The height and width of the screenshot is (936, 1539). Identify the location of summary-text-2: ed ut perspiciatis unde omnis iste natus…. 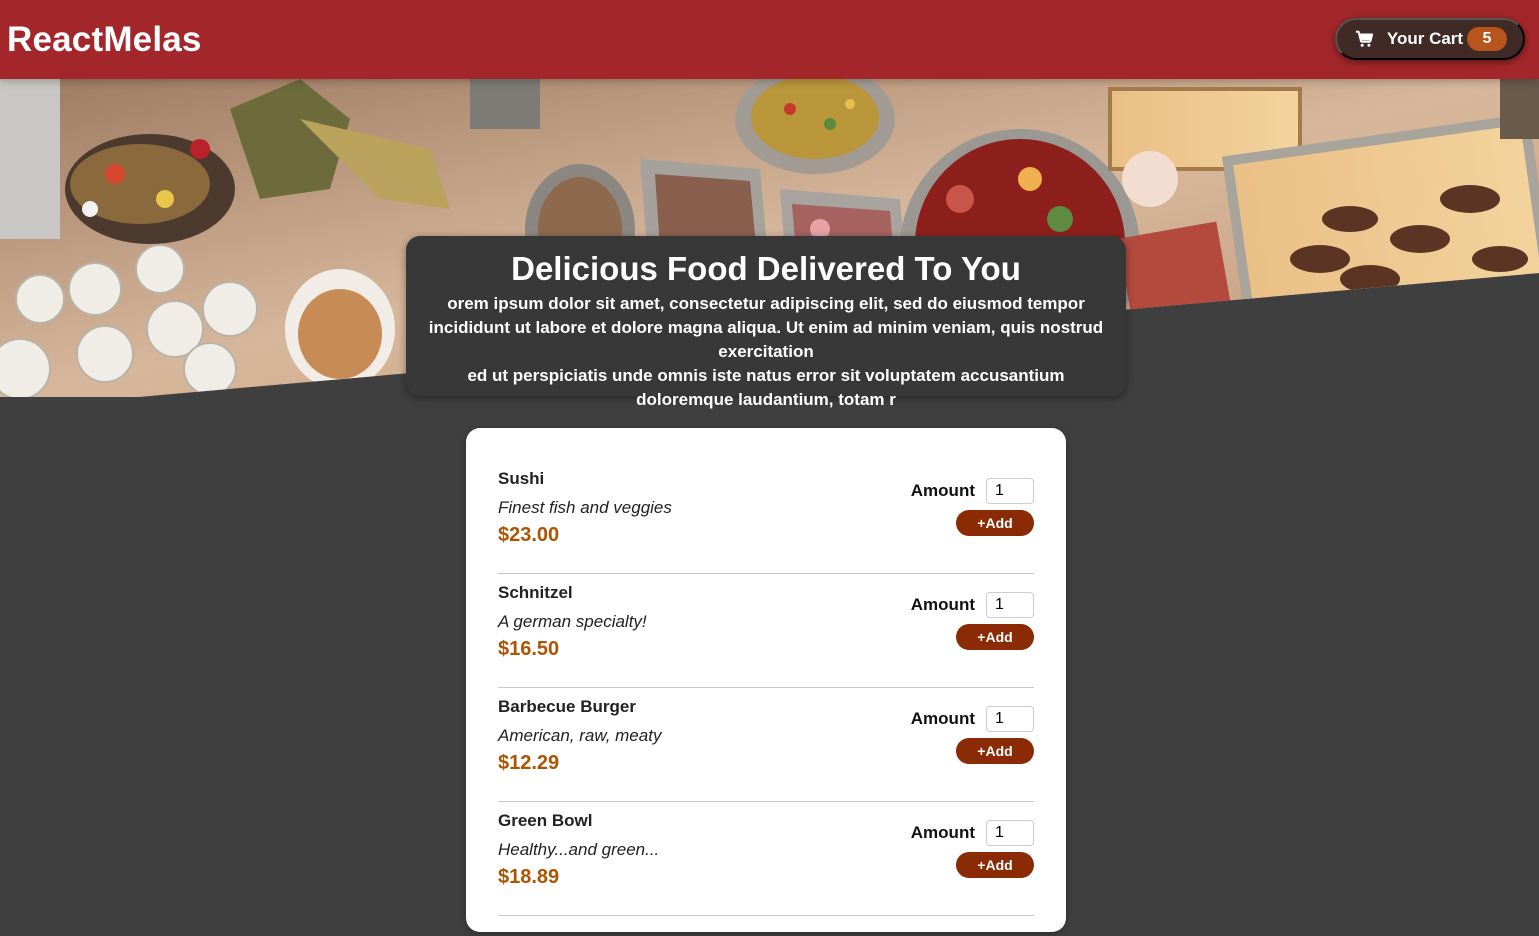
(766, 387).